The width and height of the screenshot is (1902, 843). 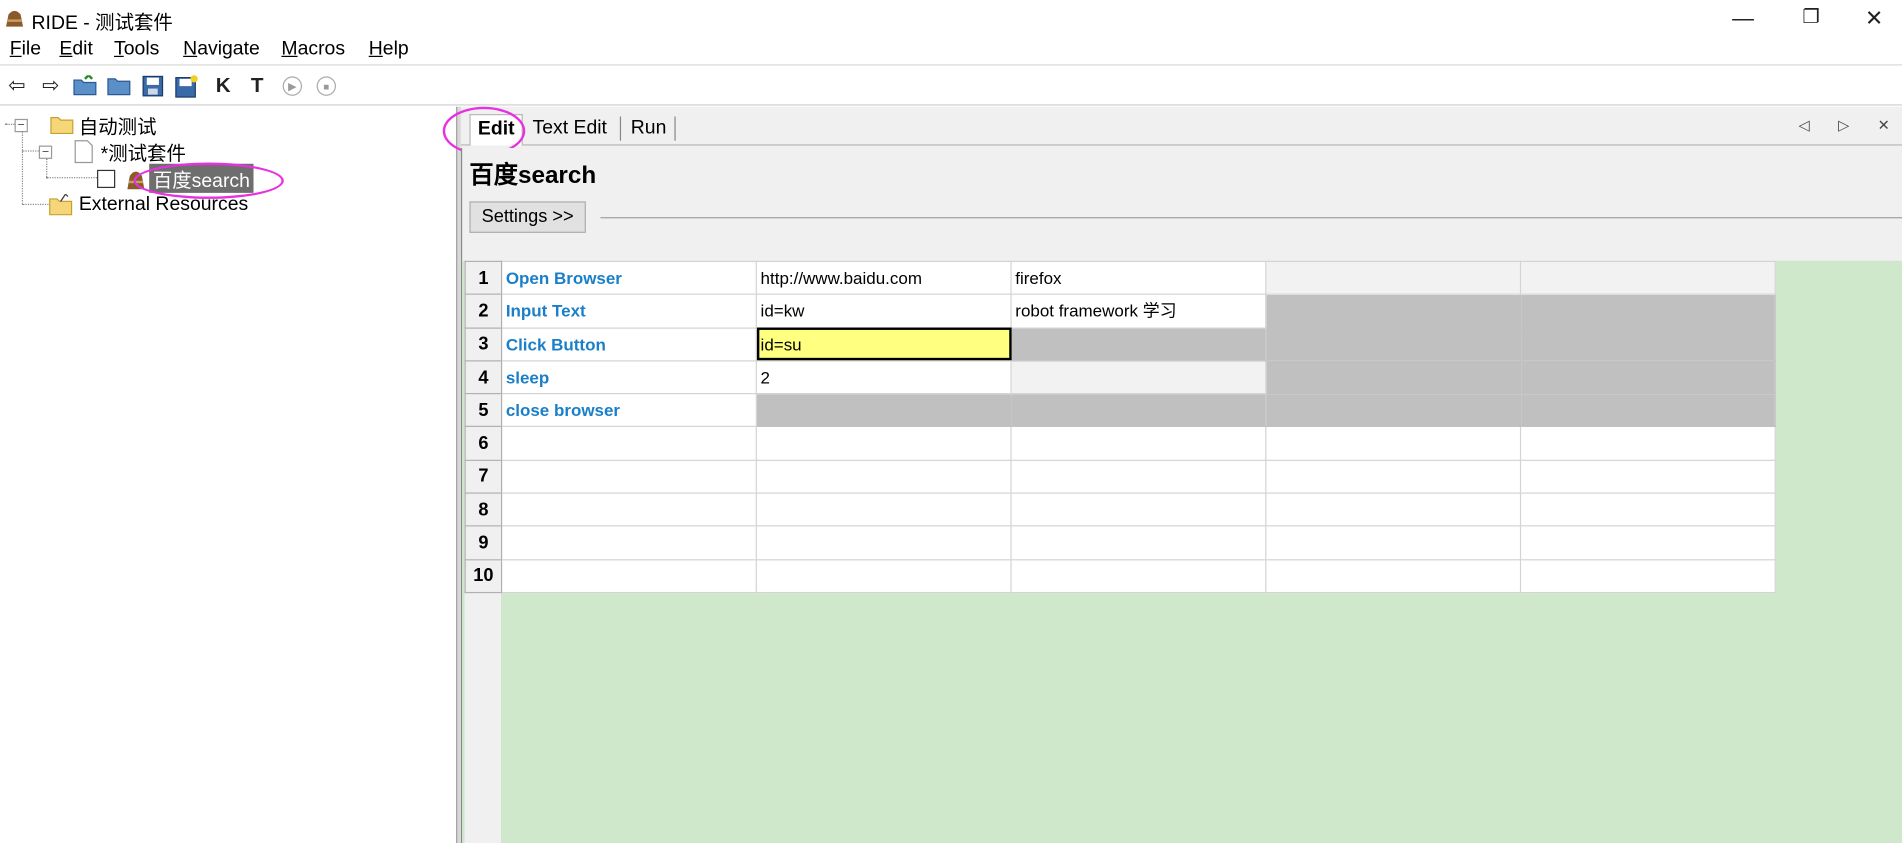 I want to click on tab-text-edit: Text Edit, so click(x=569, y=130).